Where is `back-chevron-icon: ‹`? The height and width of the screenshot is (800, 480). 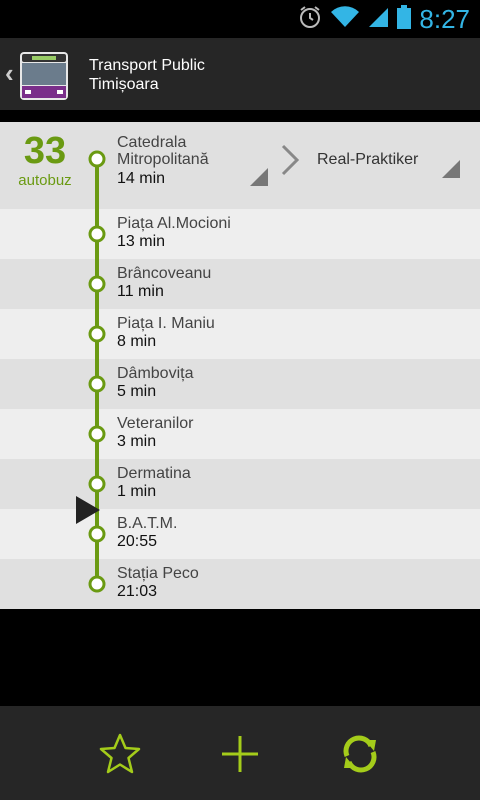
back-chevron-icon: ‹ is located at coordinates (9, 73).